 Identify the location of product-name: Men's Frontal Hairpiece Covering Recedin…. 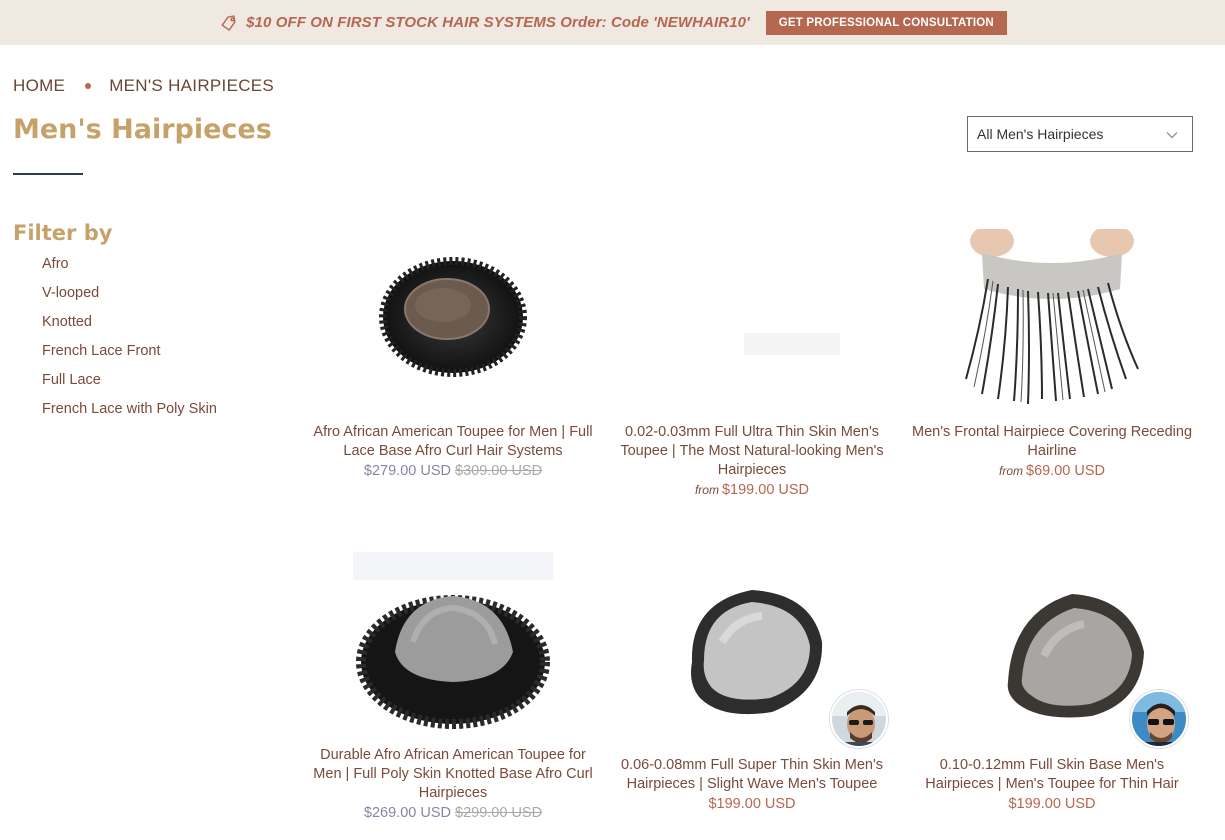
(1052, 442).